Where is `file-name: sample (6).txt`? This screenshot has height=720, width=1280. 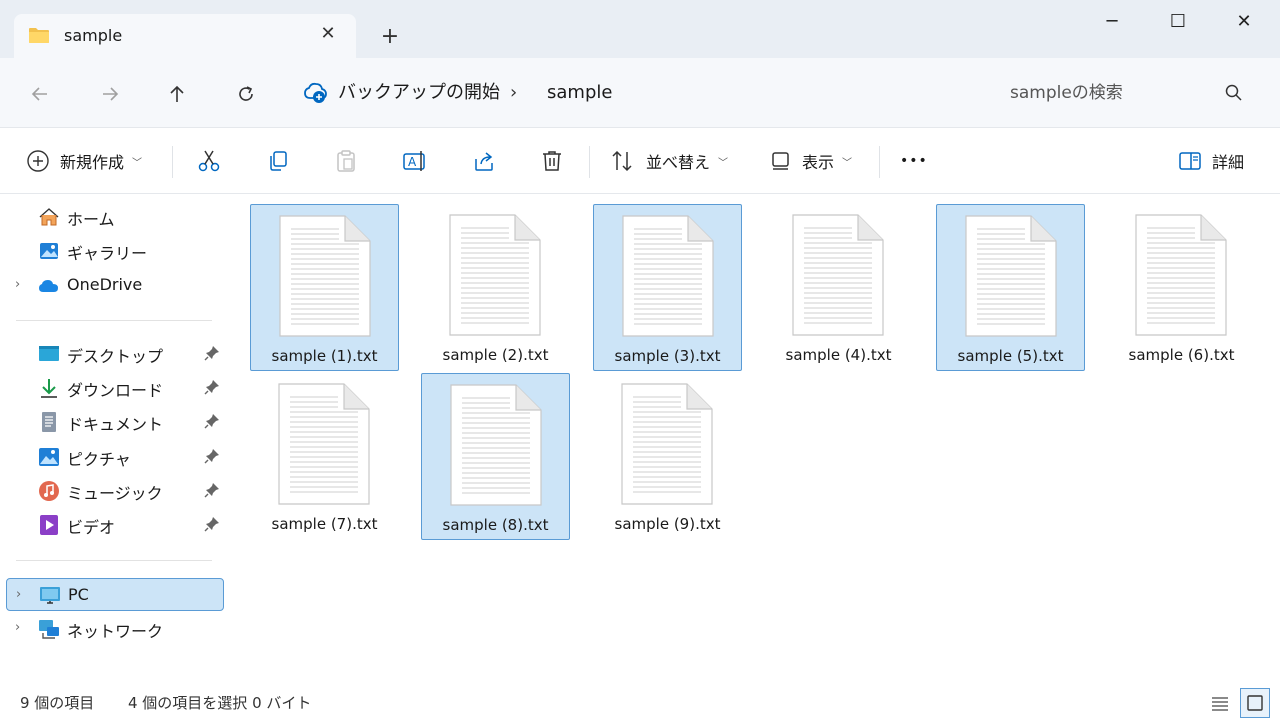
file-name: sample (6).txt is located at coordinates (1181, 355).